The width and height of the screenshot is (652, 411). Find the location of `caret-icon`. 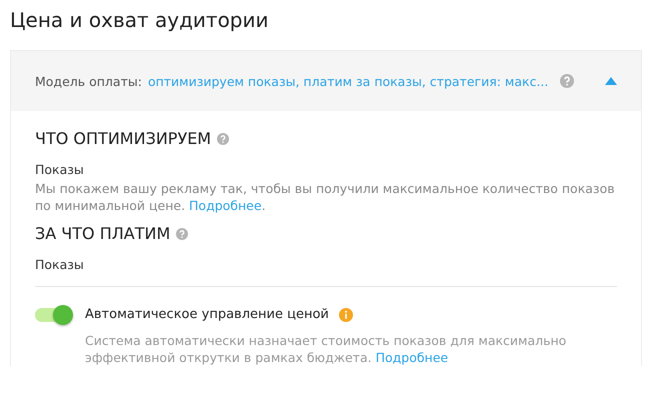

caret-icon is located at coordinates (611, 81).